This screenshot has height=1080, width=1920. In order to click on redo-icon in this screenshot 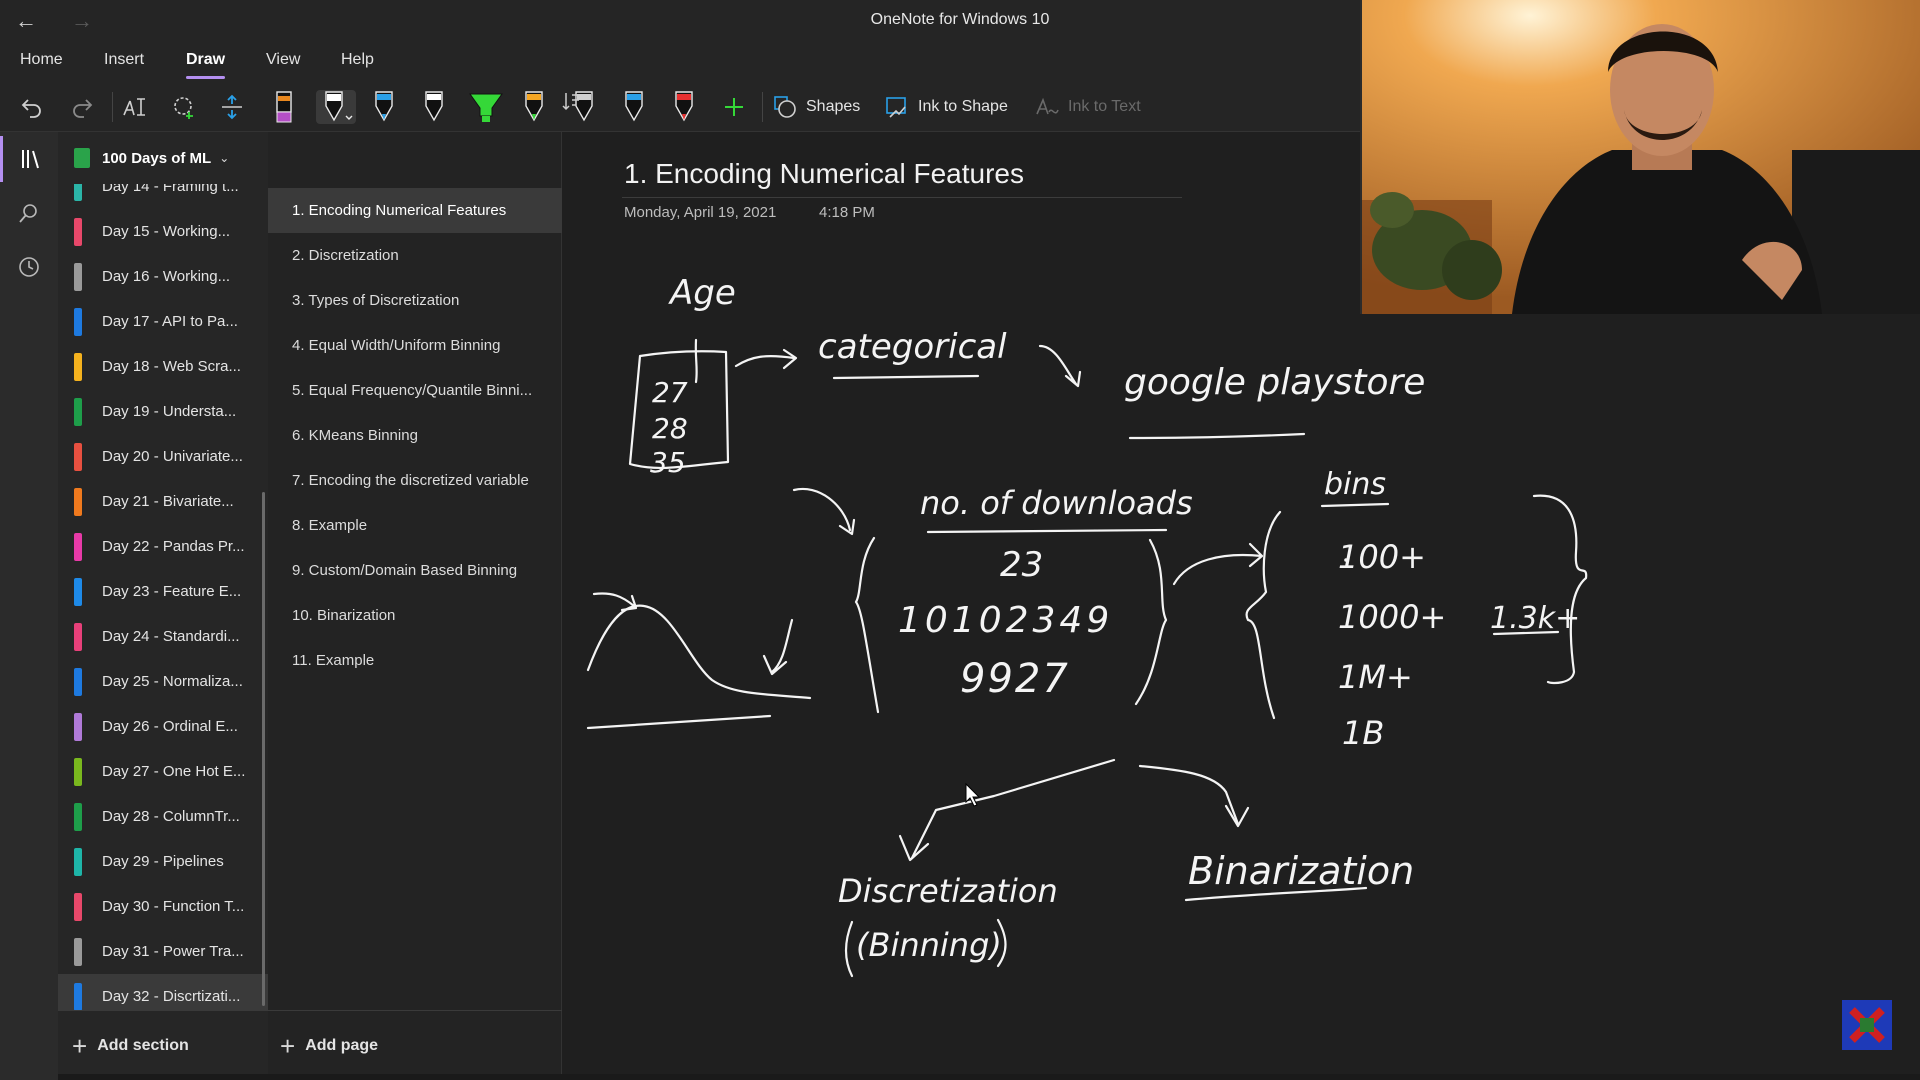, I will do `click(83, 108)`.